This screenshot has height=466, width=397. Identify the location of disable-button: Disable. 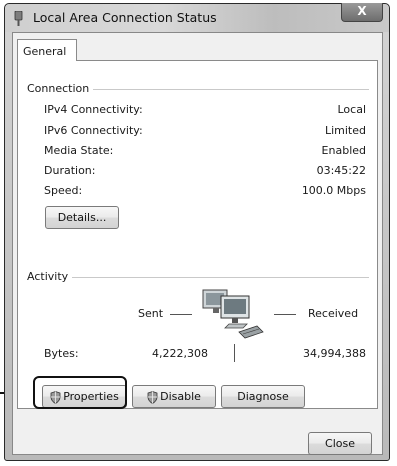
(174, 396).